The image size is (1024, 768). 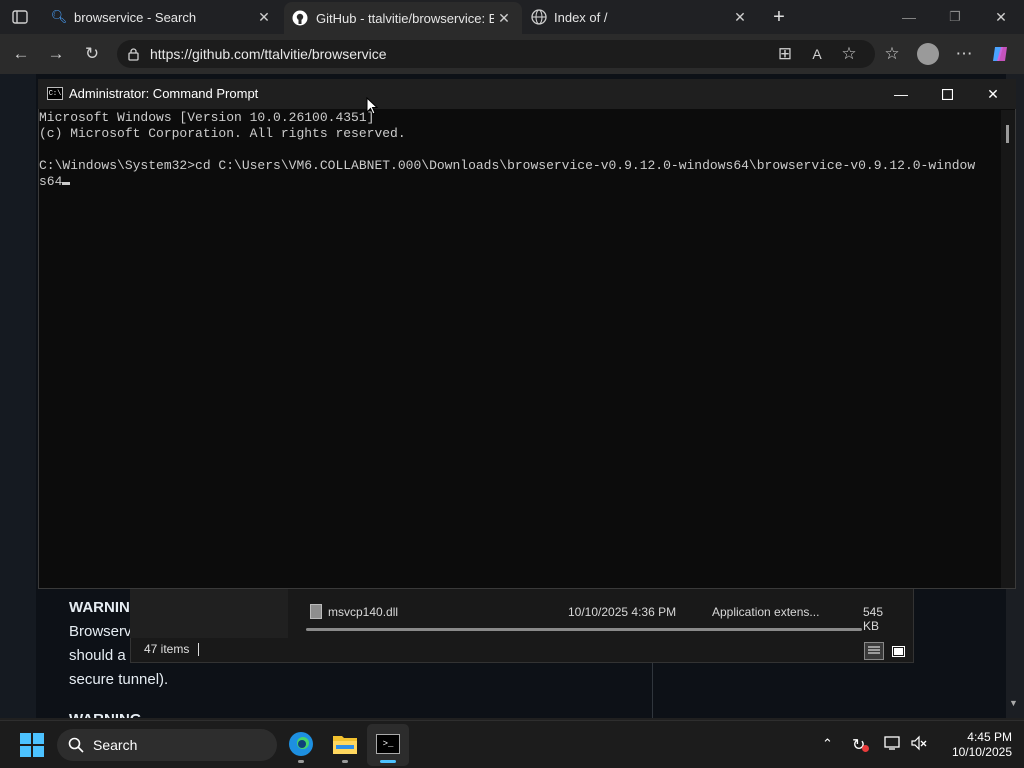 I want to click on file-explorer-icon, so click(x=345, y=746).